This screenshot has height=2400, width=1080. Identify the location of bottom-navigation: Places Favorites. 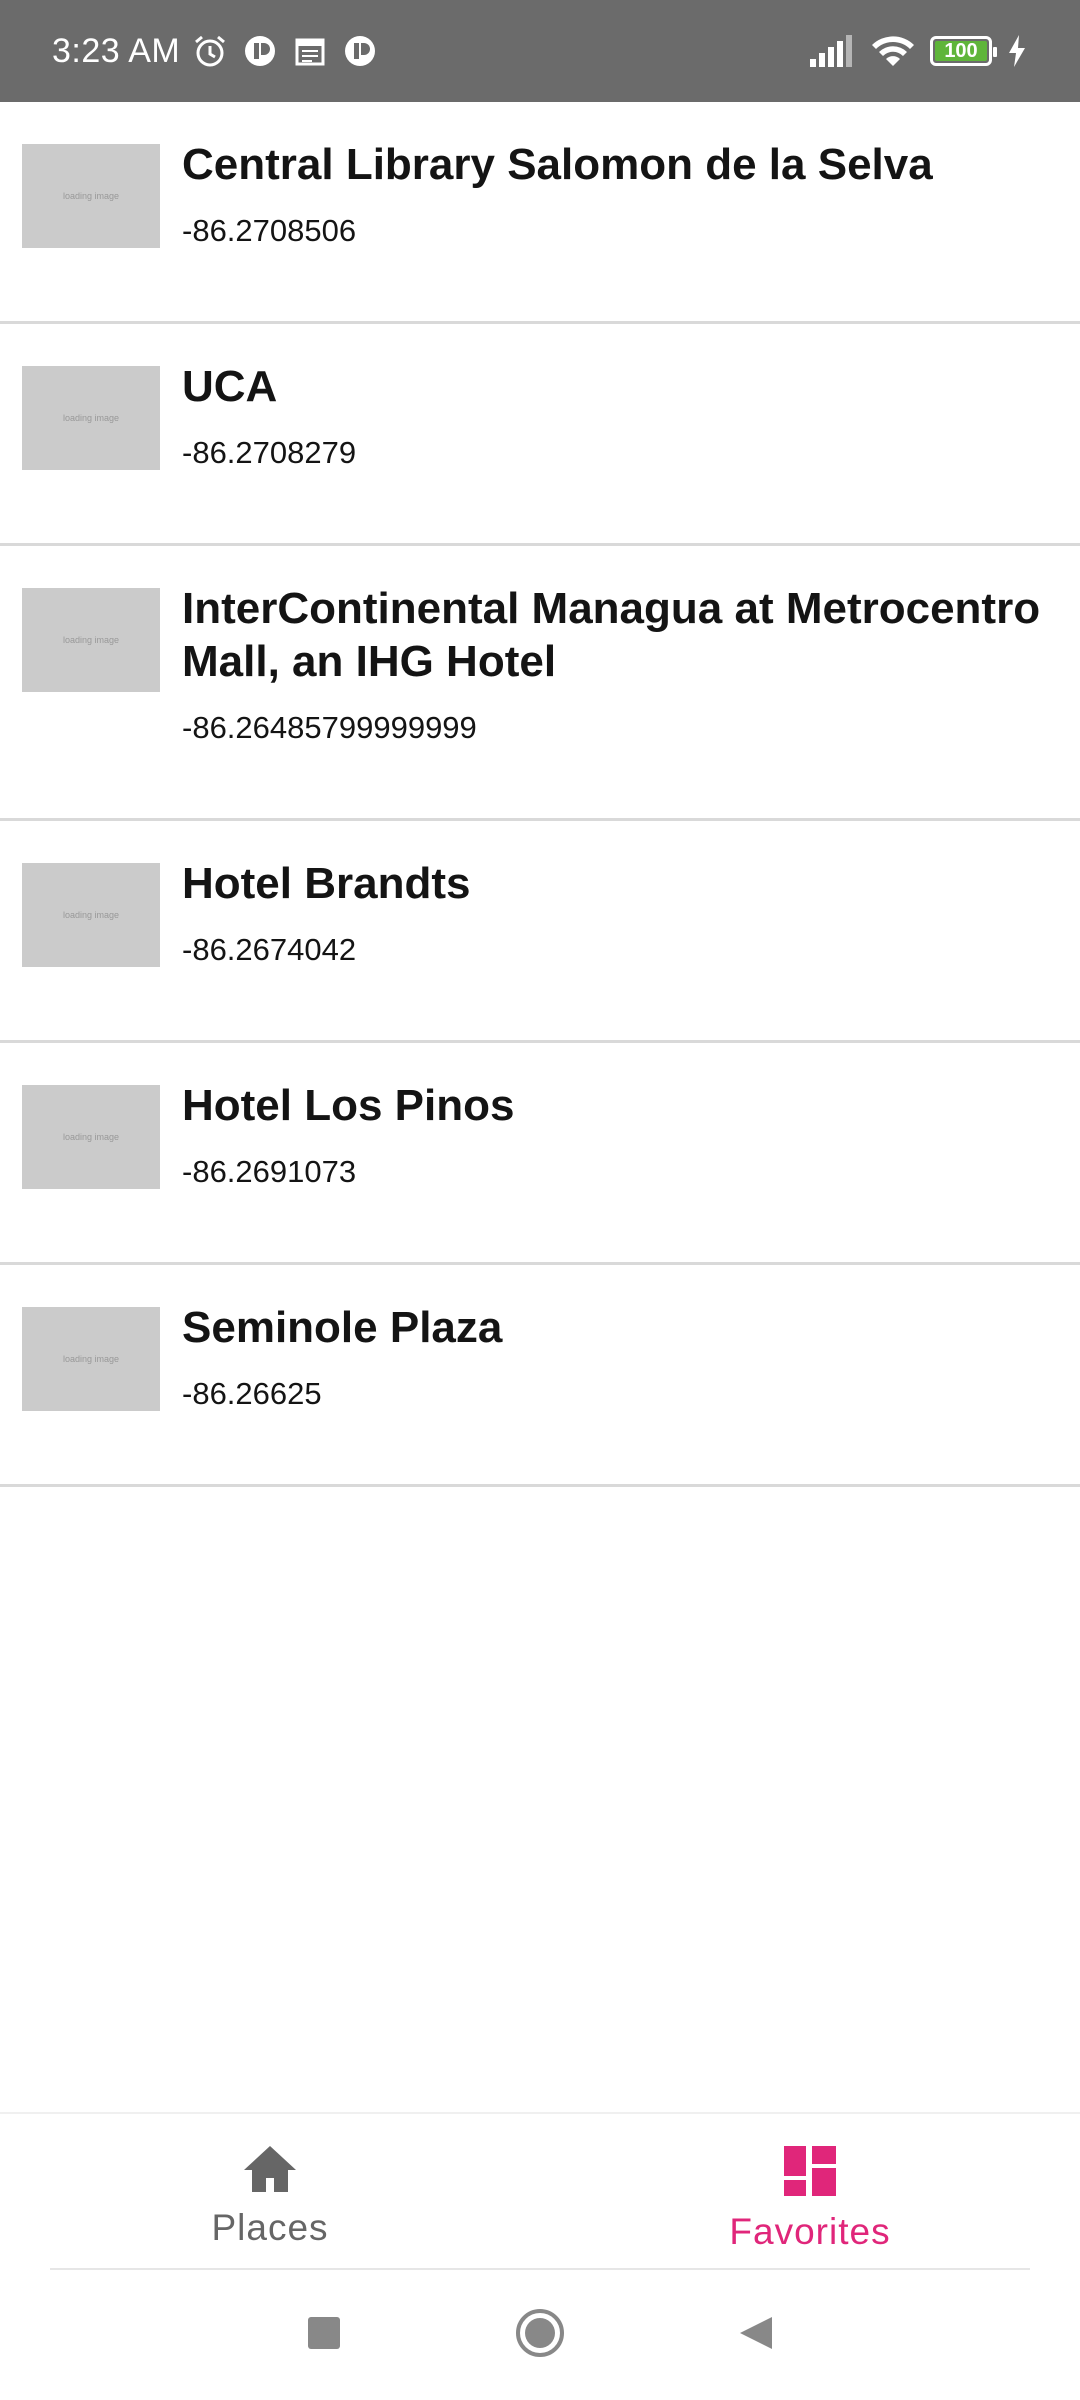
(540, 2191).